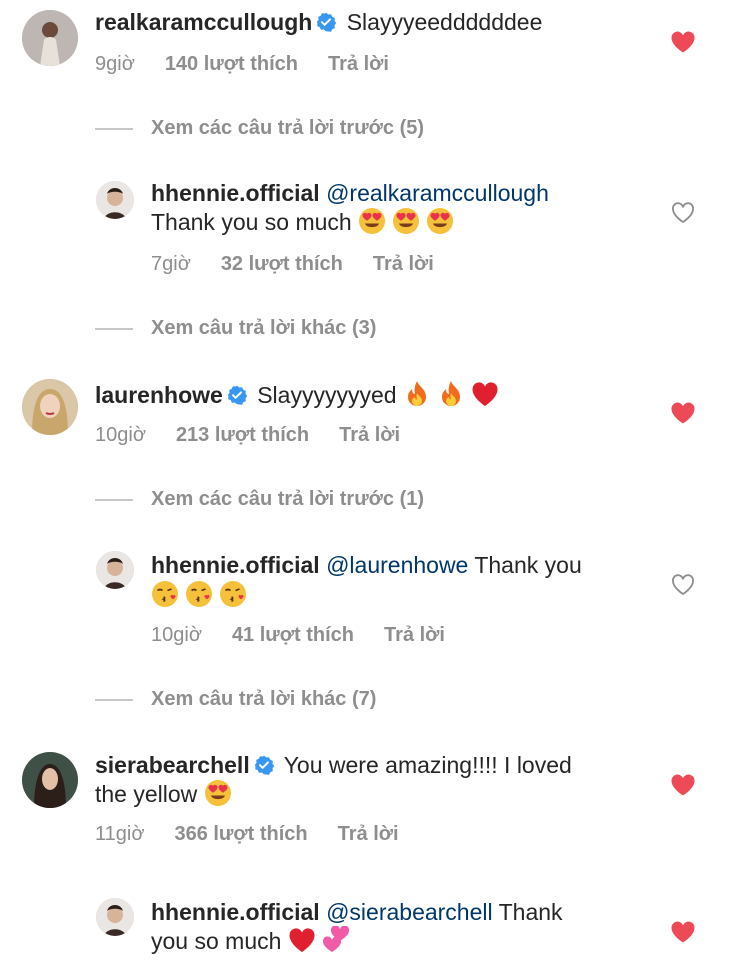 The width and height of the screenshot is (732, 960). What do you see at coordinates (231, 64) in the screenshot?
I see `like-count: 140 lượt thích` at bounding box center [231, 64].